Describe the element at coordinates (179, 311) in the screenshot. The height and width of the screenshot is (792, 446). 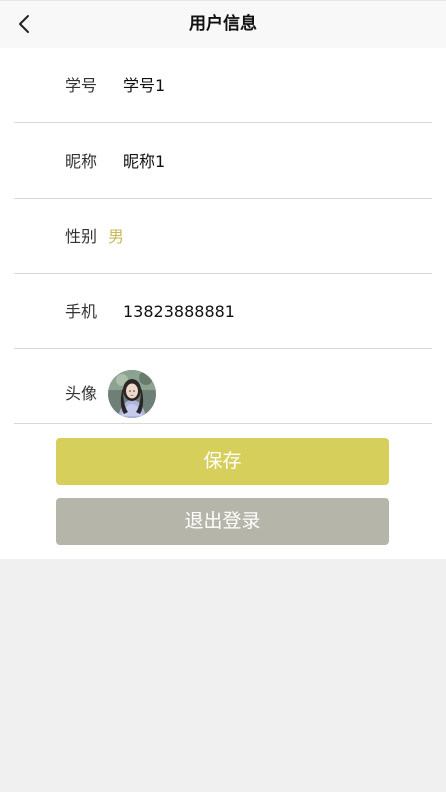
I see `phone-value: 13823888881` at that location.